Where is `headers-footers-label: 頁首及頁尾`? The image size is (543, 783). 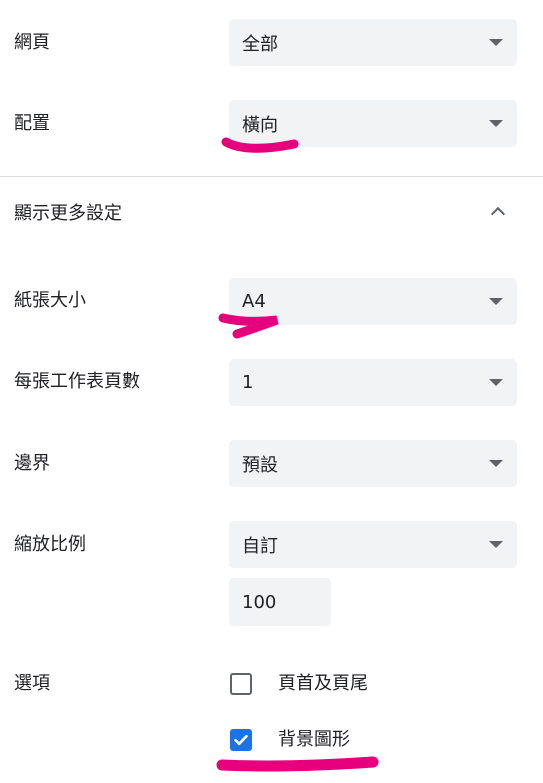
headers-footers-label: 頁首及頁尾 is located at coordinates (323, 684).